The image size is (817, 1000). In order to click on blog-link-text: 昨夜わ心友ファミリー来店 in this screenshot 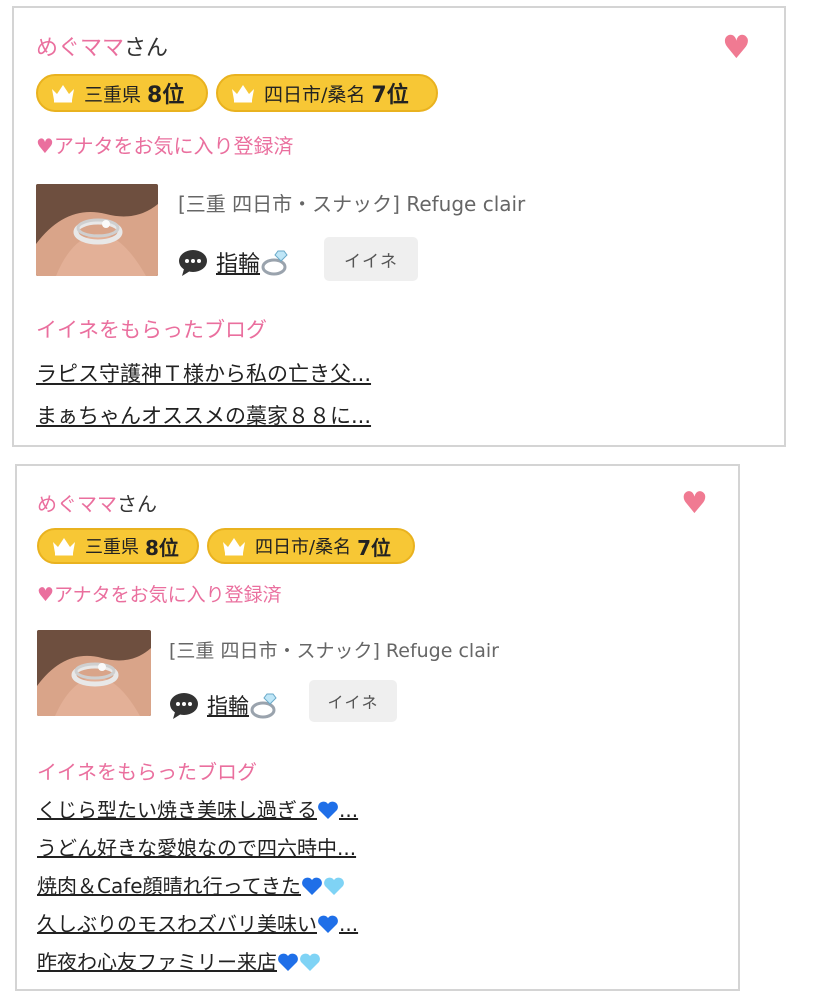, I will do `click(157, 962)`.